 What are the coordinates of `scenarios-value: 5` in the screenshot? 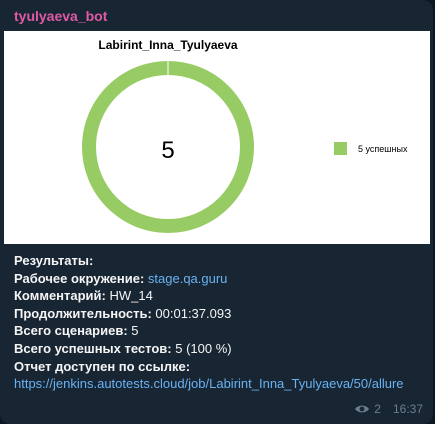 It's located at (135, 331).